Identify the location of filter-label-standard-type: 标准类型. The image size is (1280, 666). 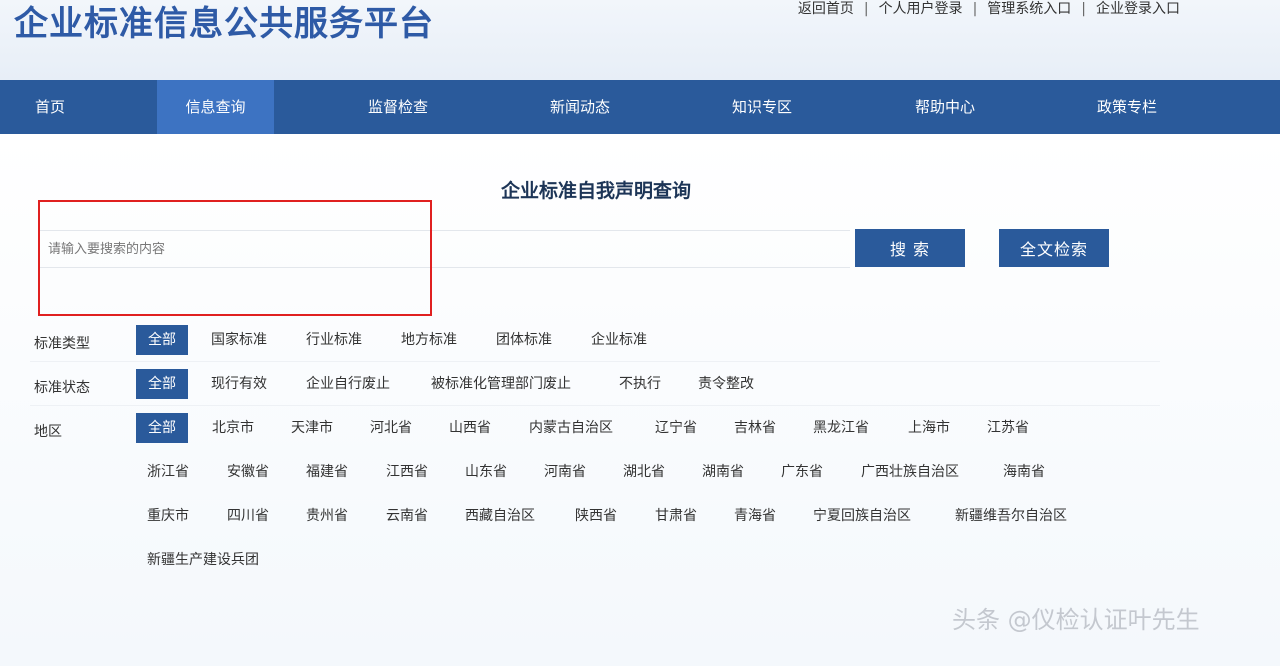
(62, 344).